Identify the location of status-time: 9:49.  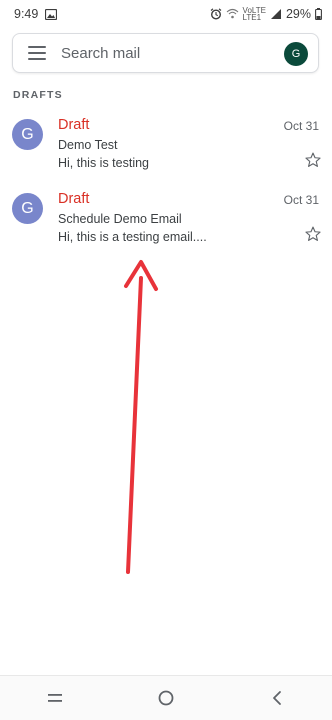
(26, 14).